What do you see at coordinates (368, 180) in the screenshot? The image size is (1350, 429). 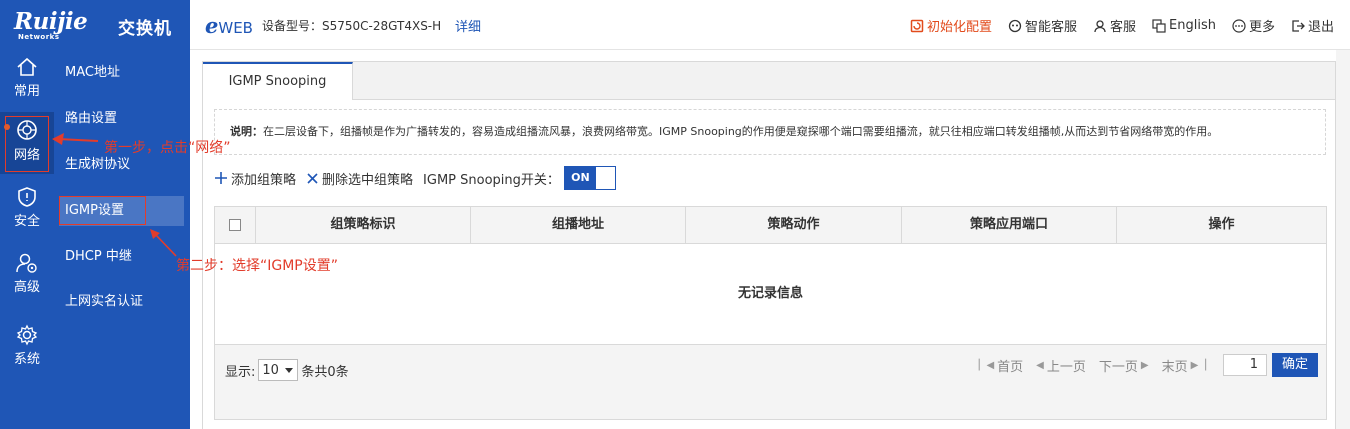 I see `delete-policy-label: 删除选中组策略` at bounding box center [368, 180].